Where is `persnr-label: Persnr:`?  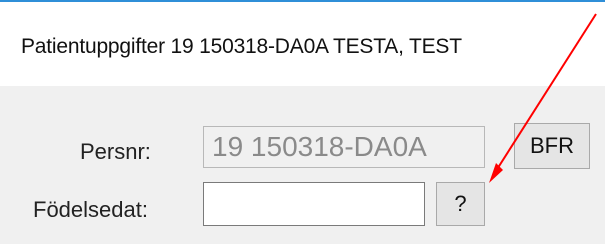
persnr-label: Persnr: is located at coordinates (115, 151).